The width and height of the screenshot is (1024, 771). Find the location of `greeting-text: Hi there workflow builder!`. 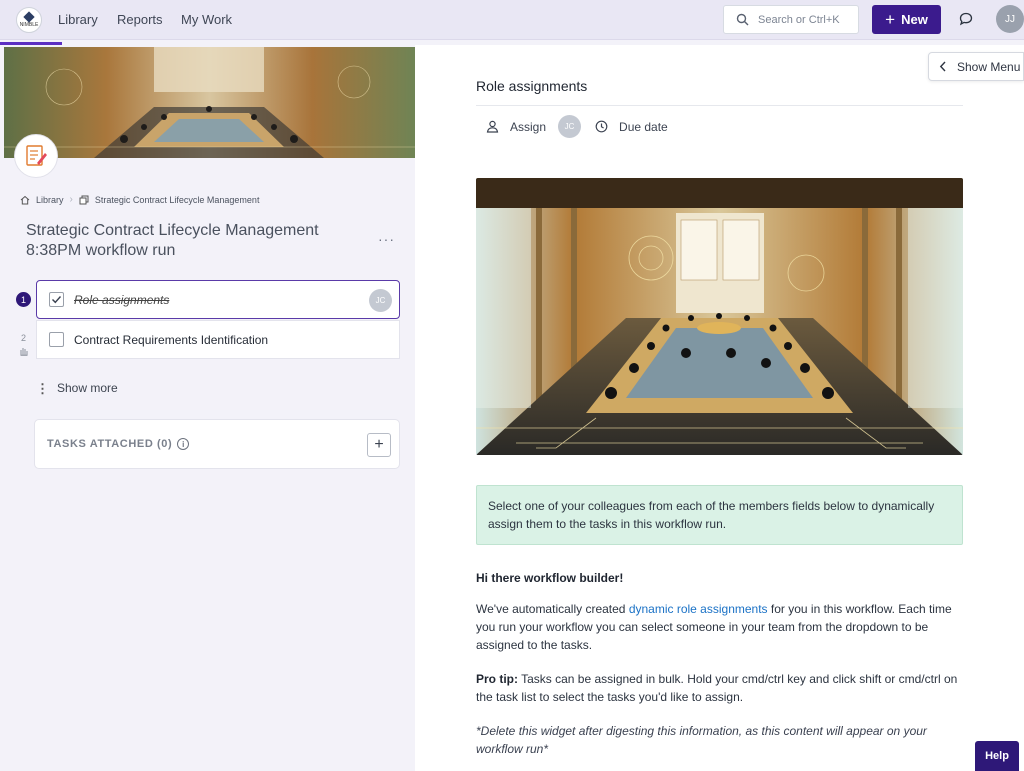

greeting-text: Hi there workflow builder! is located at coordinates (550, 578).